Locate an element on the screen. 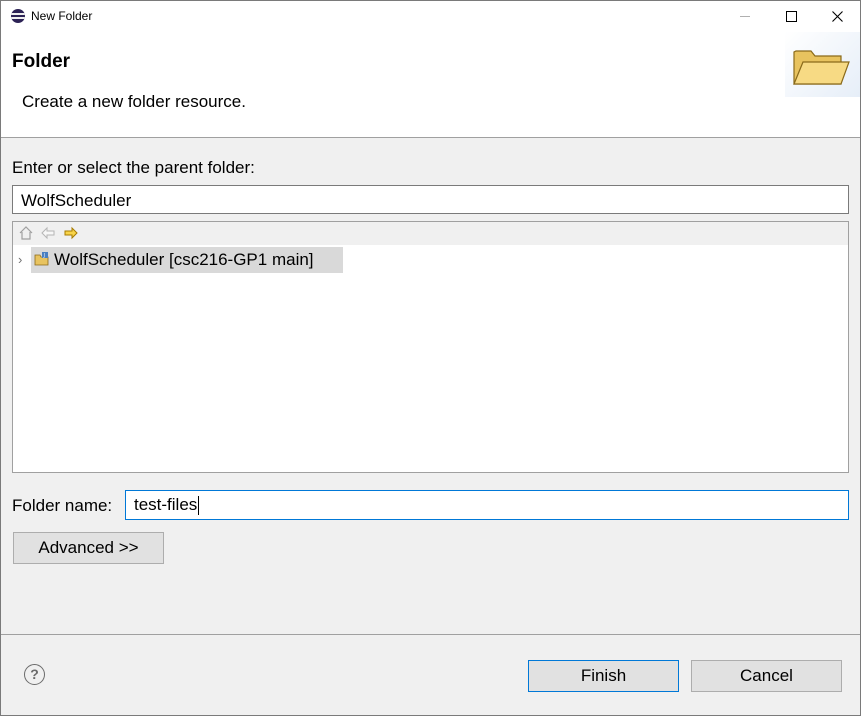 The image size is (861, 716). finish-button: Finish is located at coordinates (603, 676).